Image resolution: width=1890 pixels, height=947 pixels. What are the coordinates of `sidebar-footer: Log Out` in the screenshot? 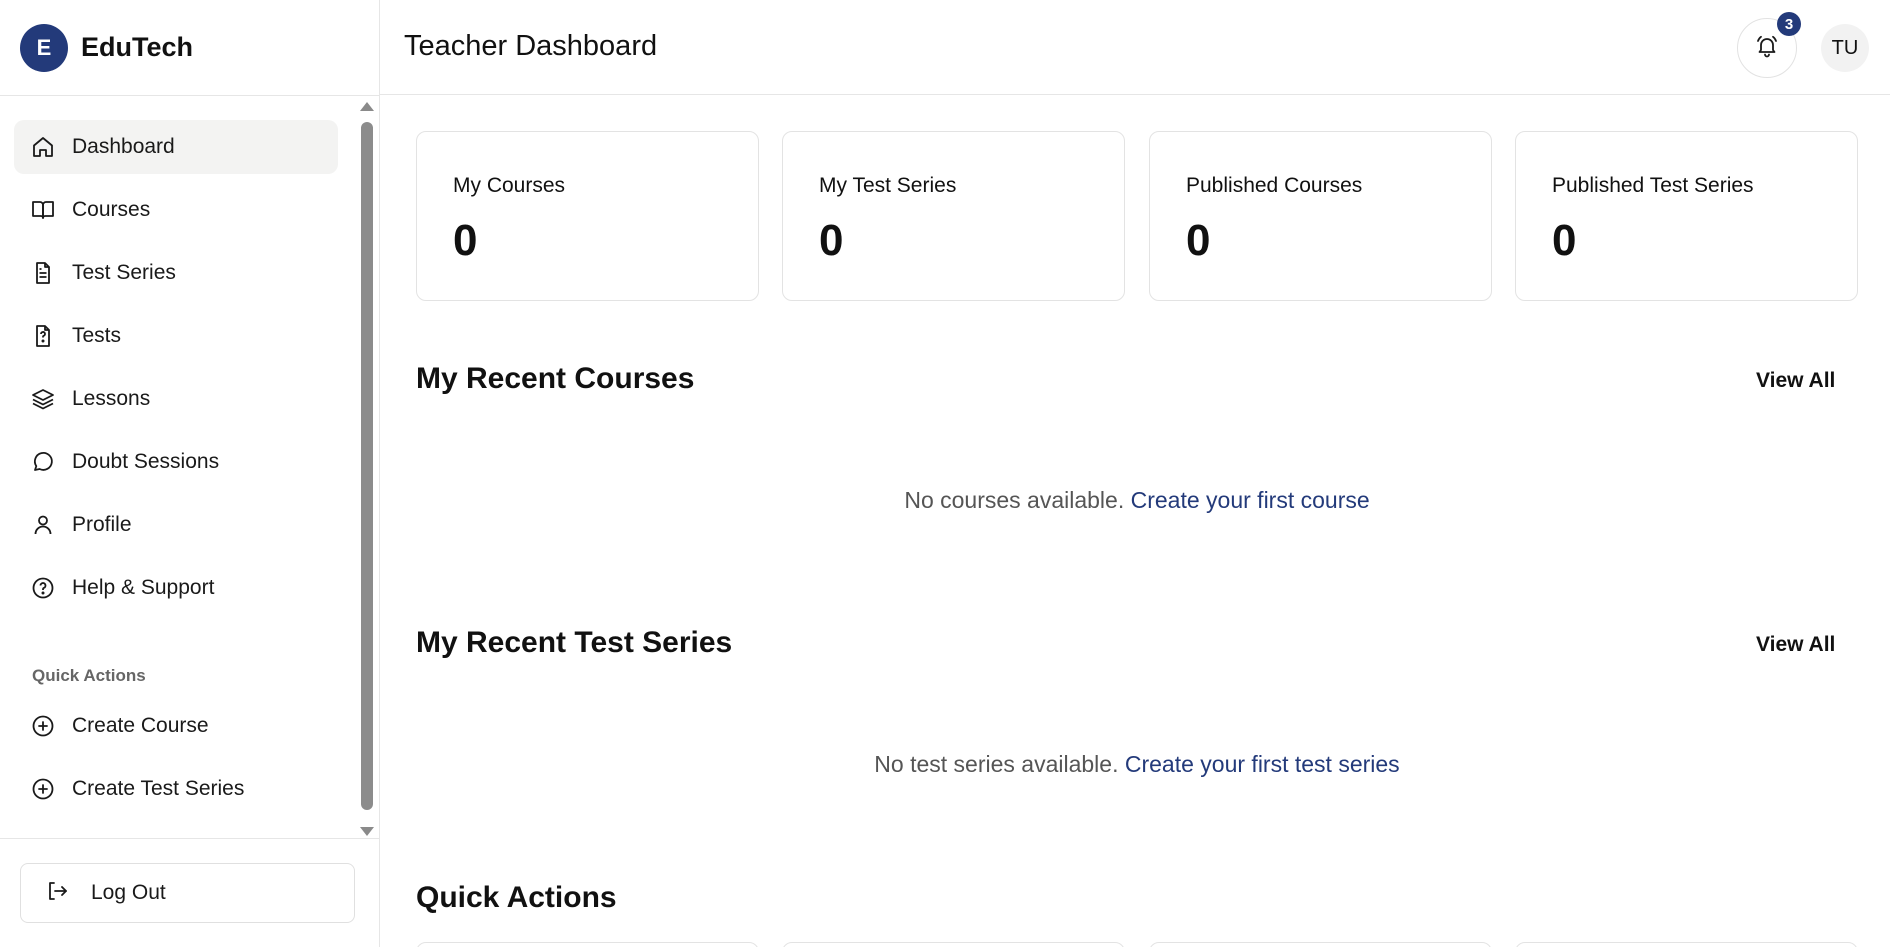 It's located at (189, 892).